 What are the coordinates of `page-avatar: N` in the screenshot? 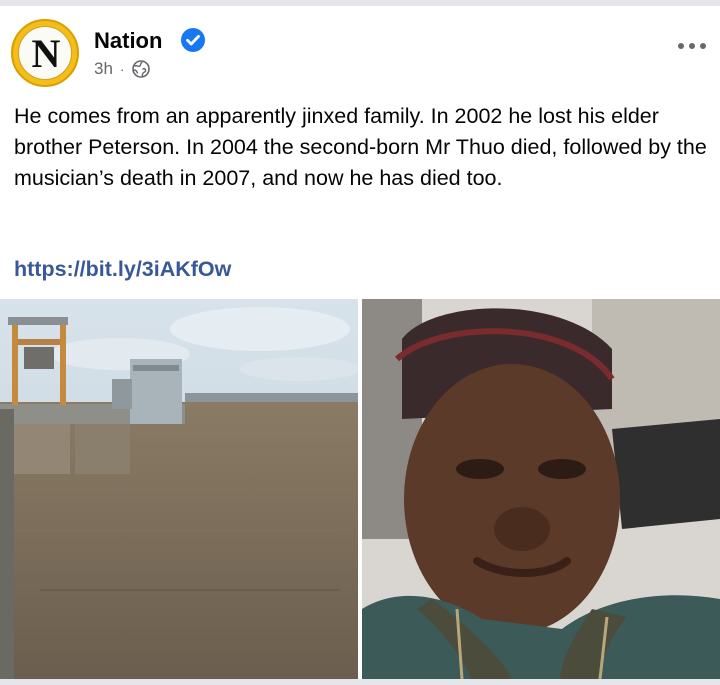 It's located at (45, 53).